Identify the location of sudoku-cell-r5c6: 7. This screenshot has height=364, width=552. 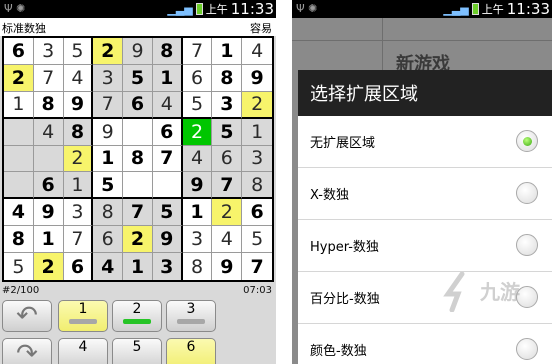
(167, 159).